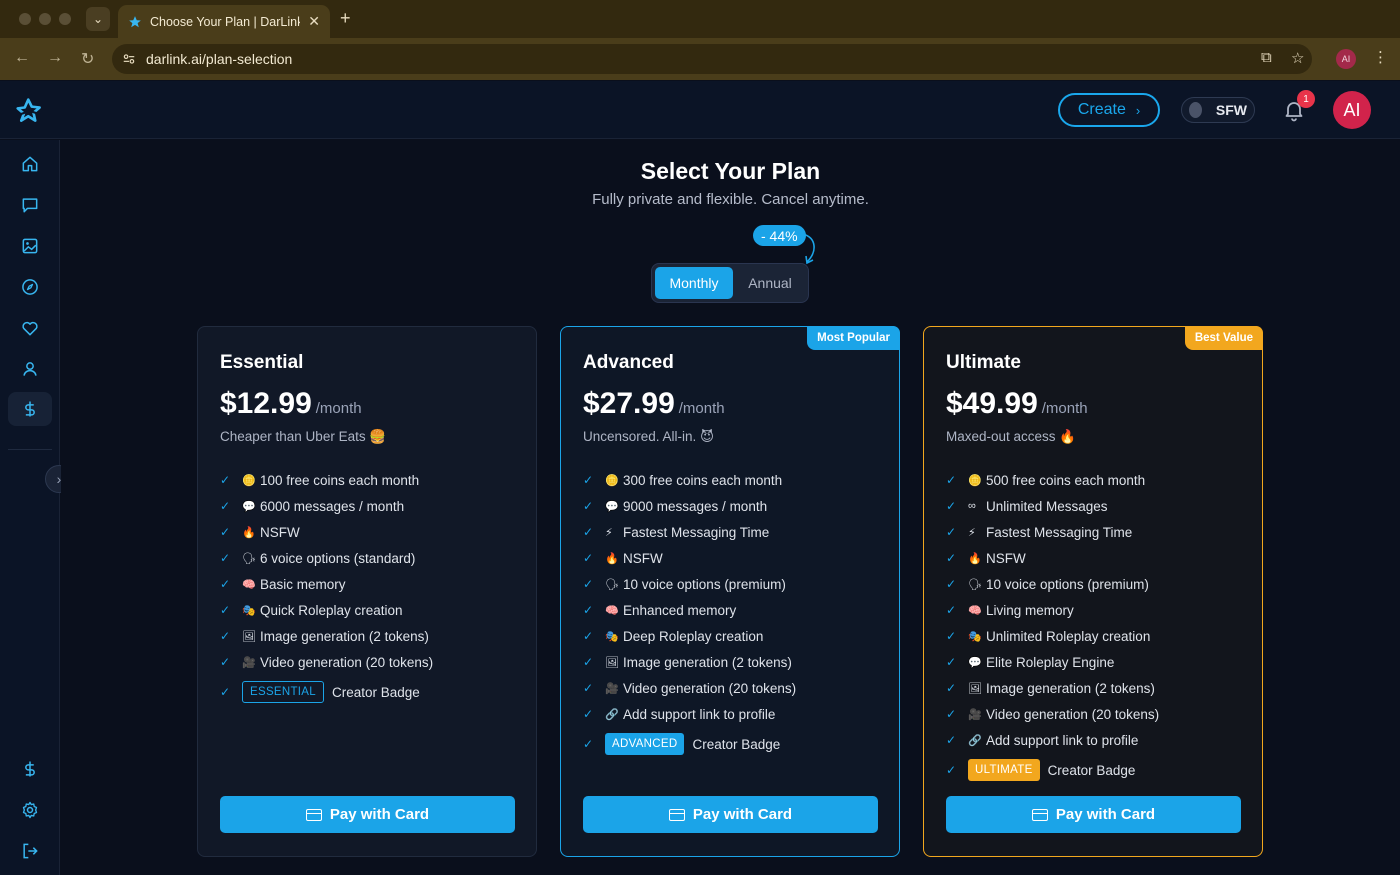  Describe the element at coordinates (345, 18) in the screenshot. I see `new-tab-icon: +` at that location.